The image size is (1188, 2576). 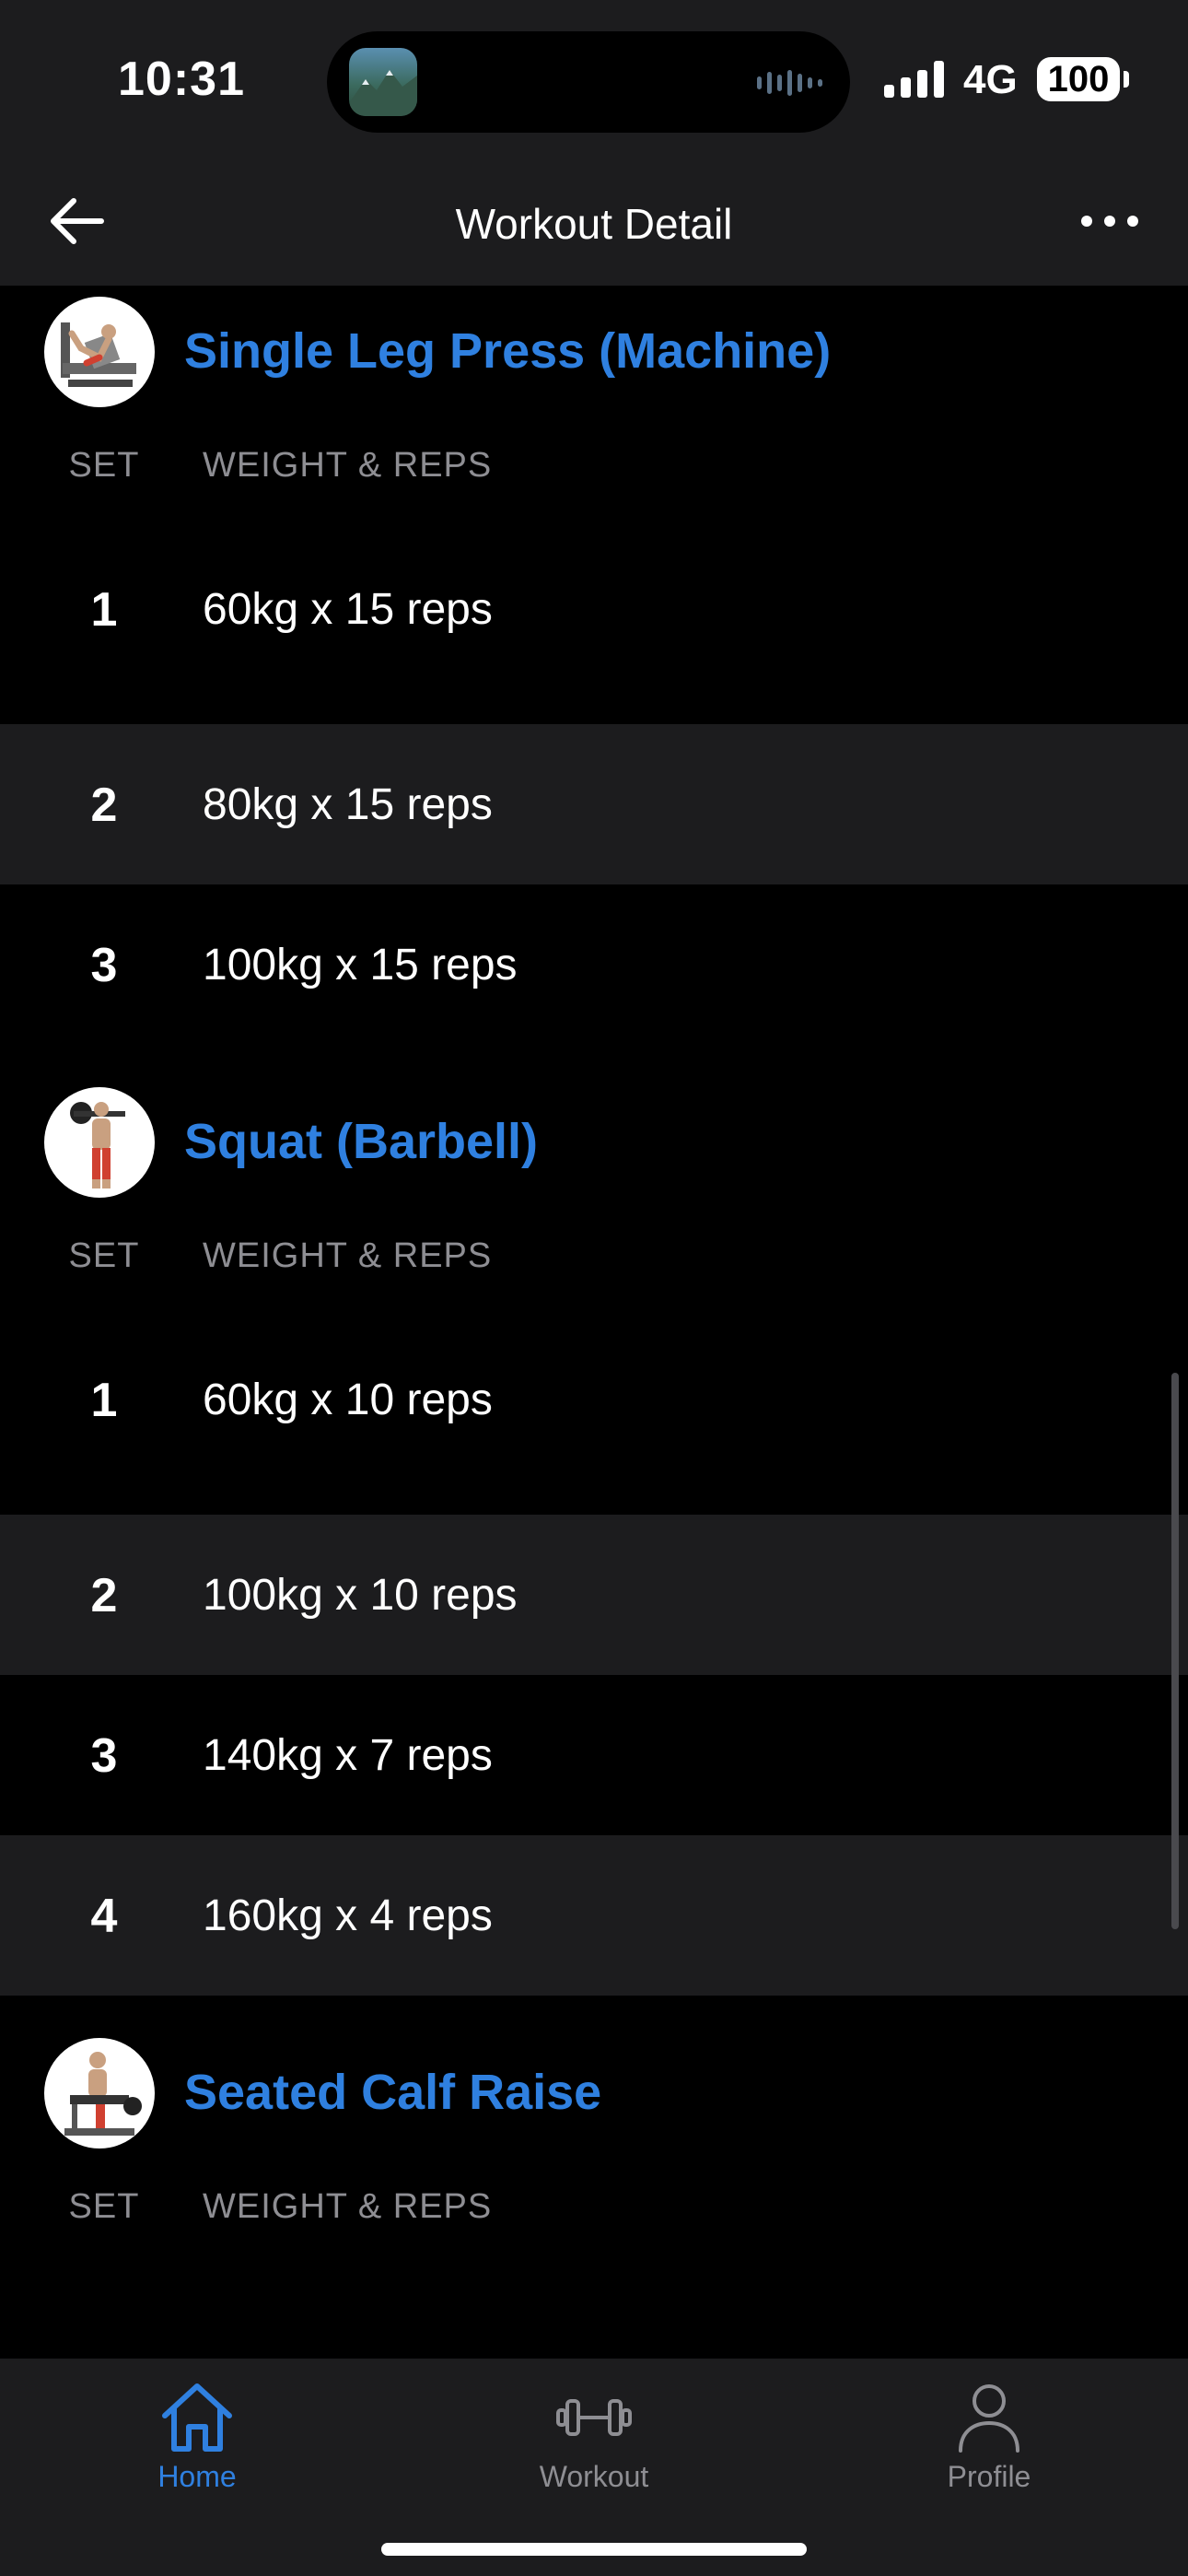 What do you see at coordinates (360, 965) in the screenshot?
I see `set-weight-reps: 100kg x 15 reps` at bounding box center [360, 965].